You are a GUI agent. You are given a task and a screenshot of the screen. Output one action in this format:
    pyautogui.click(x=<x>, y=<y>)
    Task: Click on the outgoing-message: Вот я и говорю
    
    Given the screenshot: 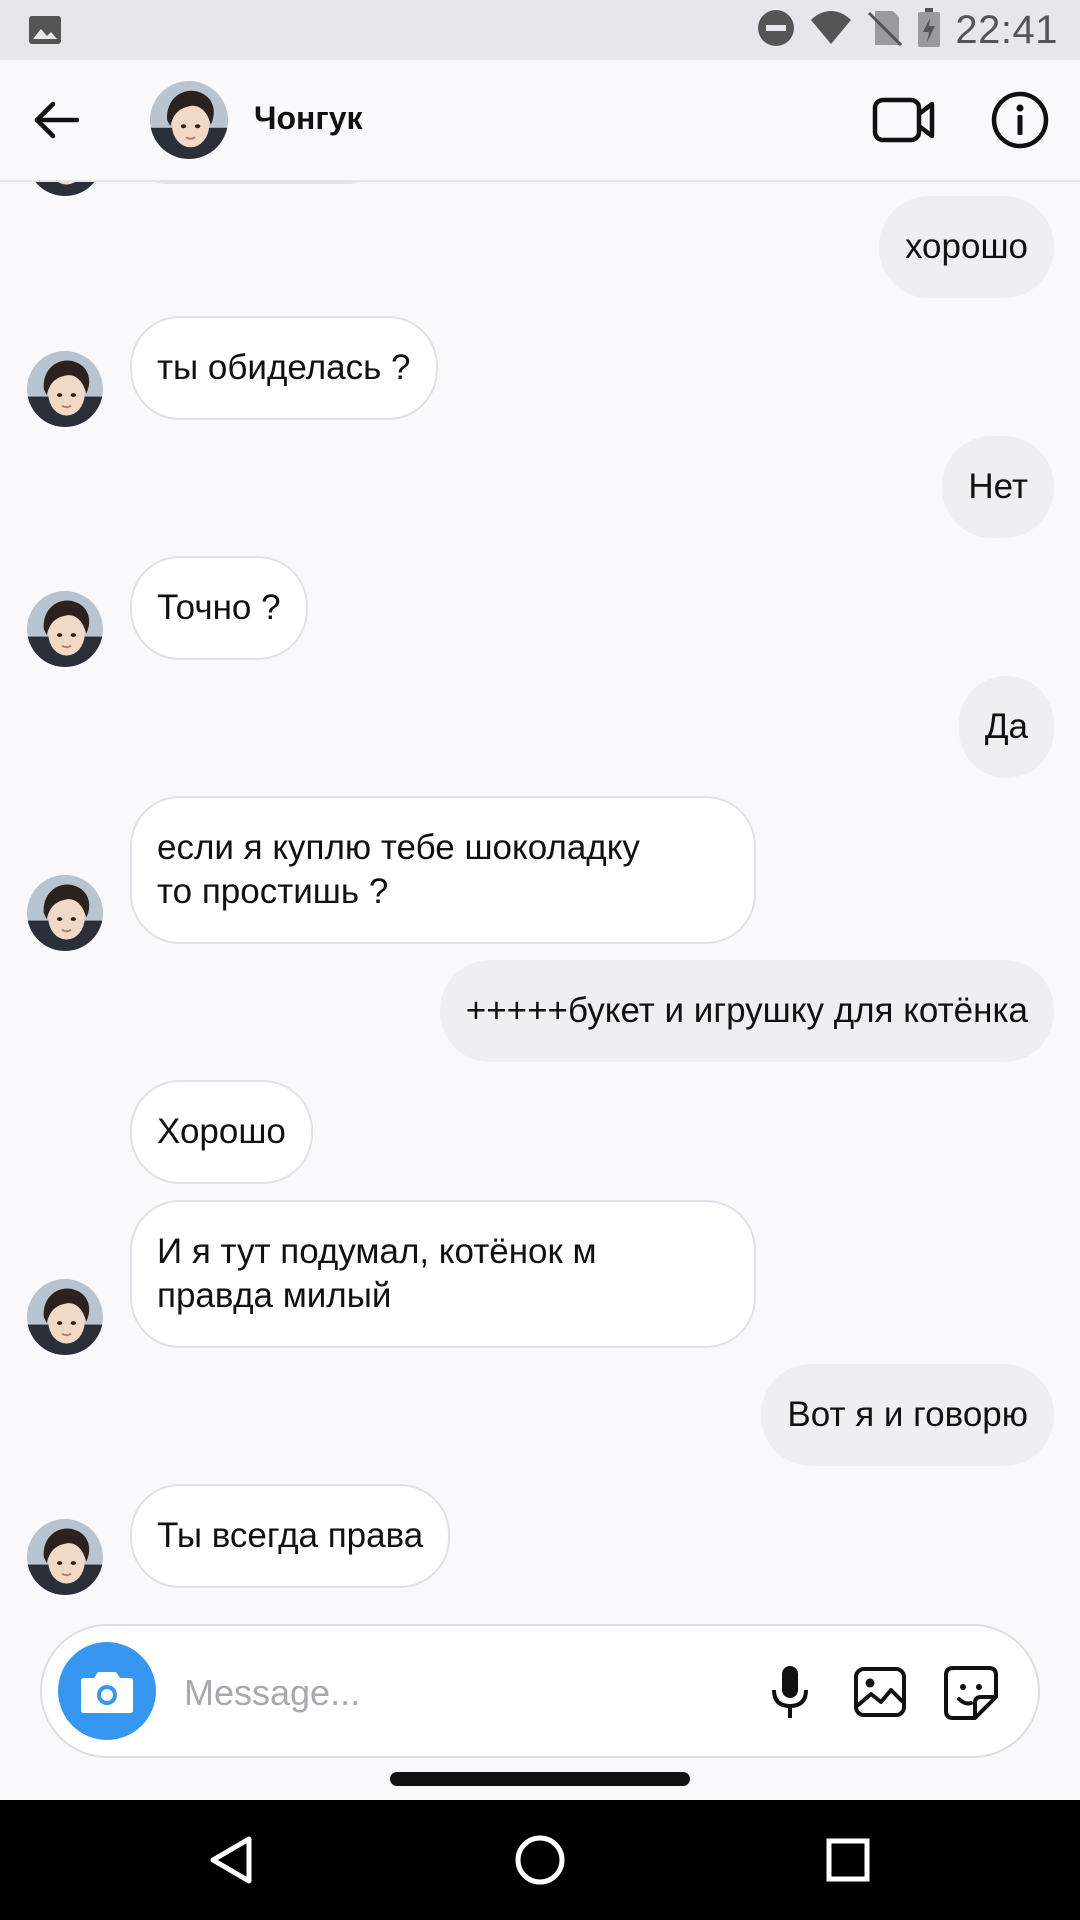 What is the action you would take?
    pyautogui.click(x=907, y=1415)
    